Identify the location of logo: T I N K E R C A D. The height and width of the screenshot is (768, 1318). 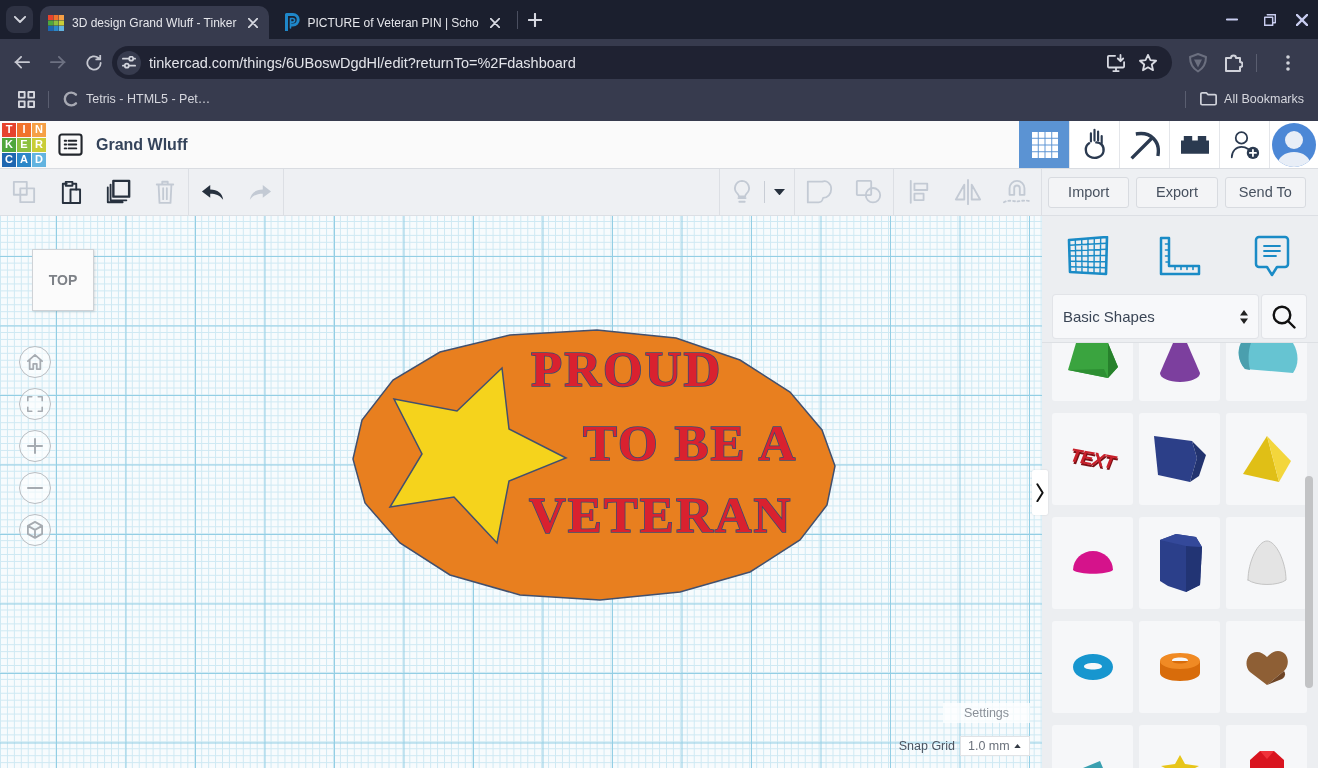
(24, 144).